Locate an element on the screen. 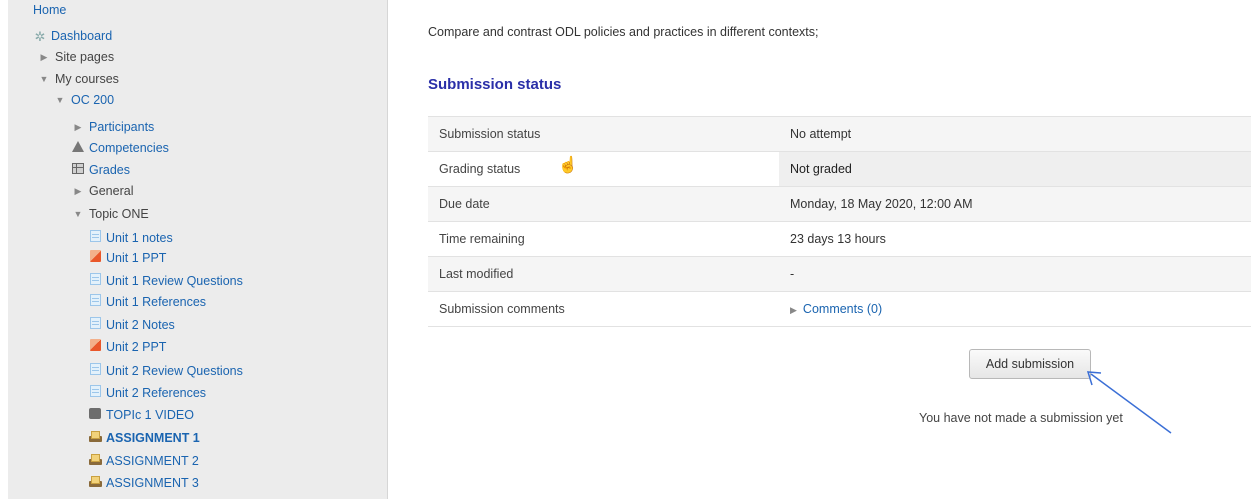 The width and height of the screenshot is (1251, 499). nav-course: ▼ OC 200 is located at coordinates (84, 100).